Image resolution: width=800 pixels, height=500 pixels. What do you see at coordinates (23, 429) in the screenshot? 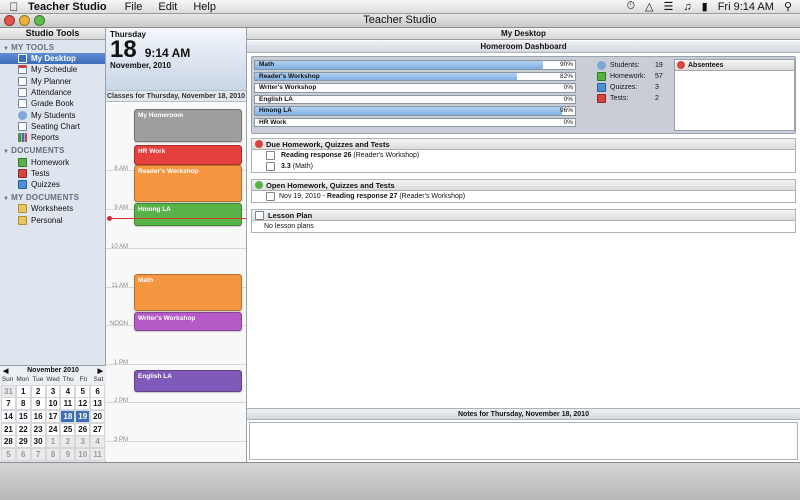
I see `calendar-day: 22` at bounding box center [23, 429].